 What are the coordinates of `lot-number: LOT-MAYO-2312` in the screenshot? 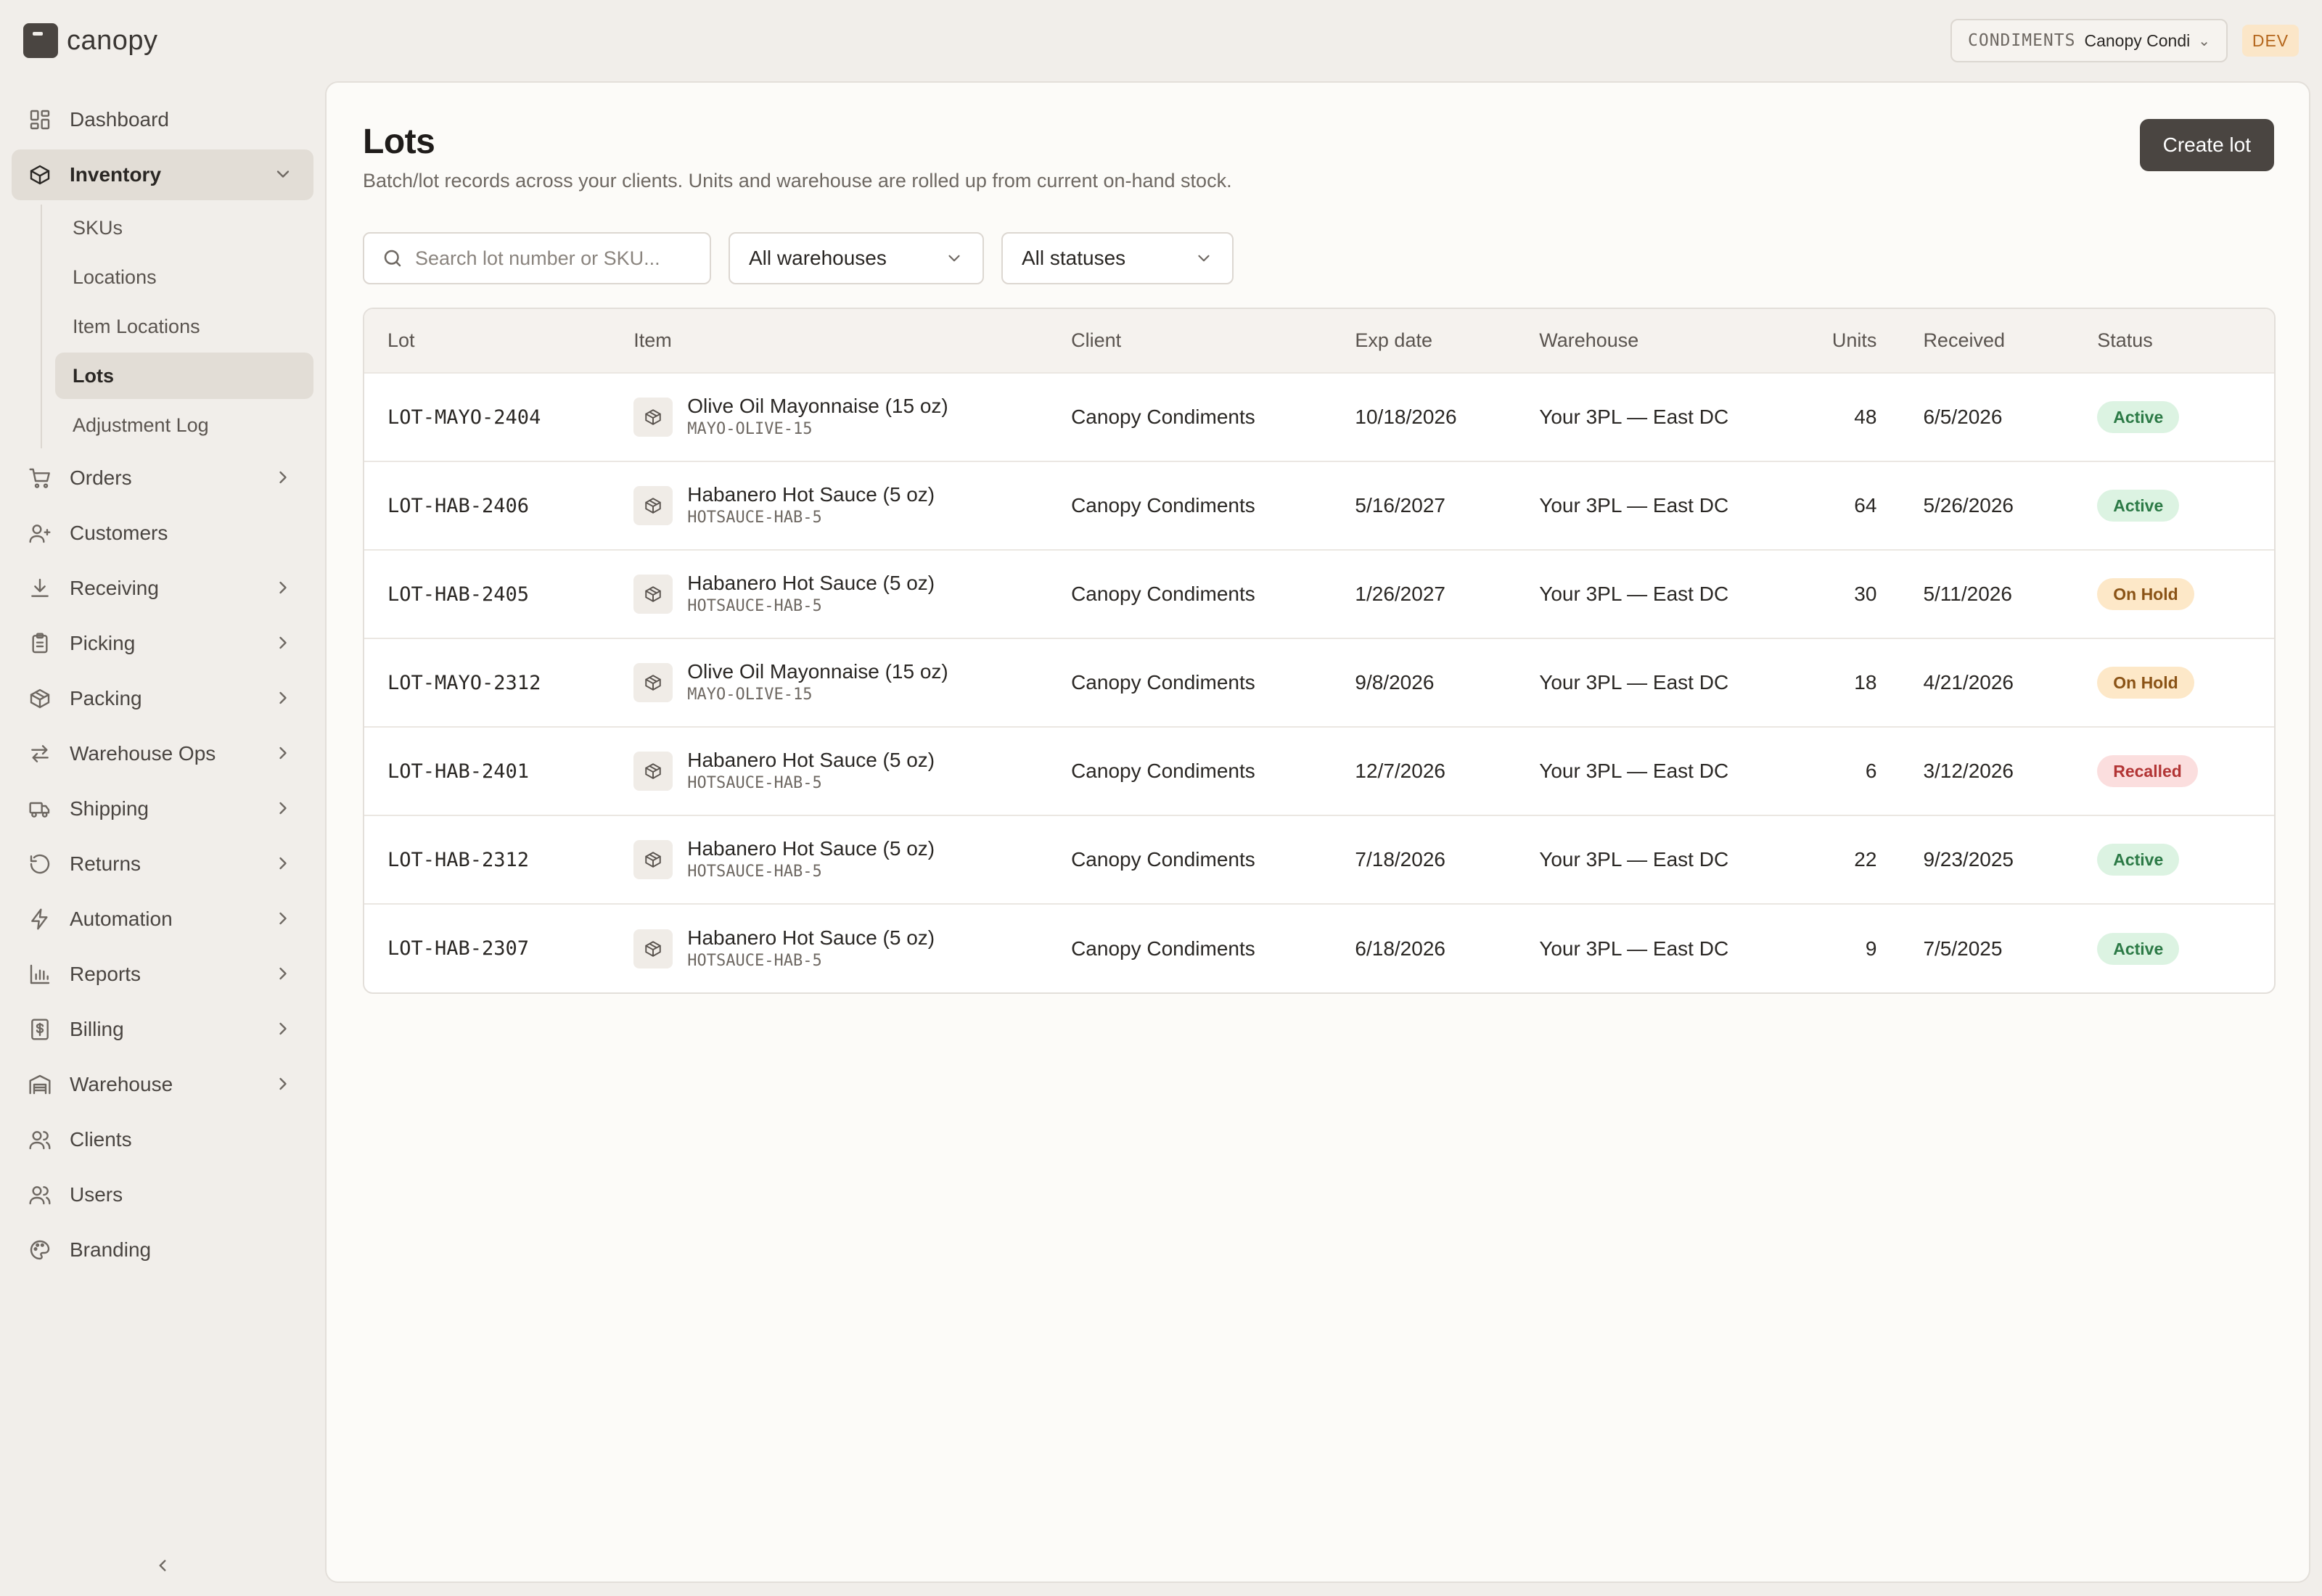 It's located at (487, 682).